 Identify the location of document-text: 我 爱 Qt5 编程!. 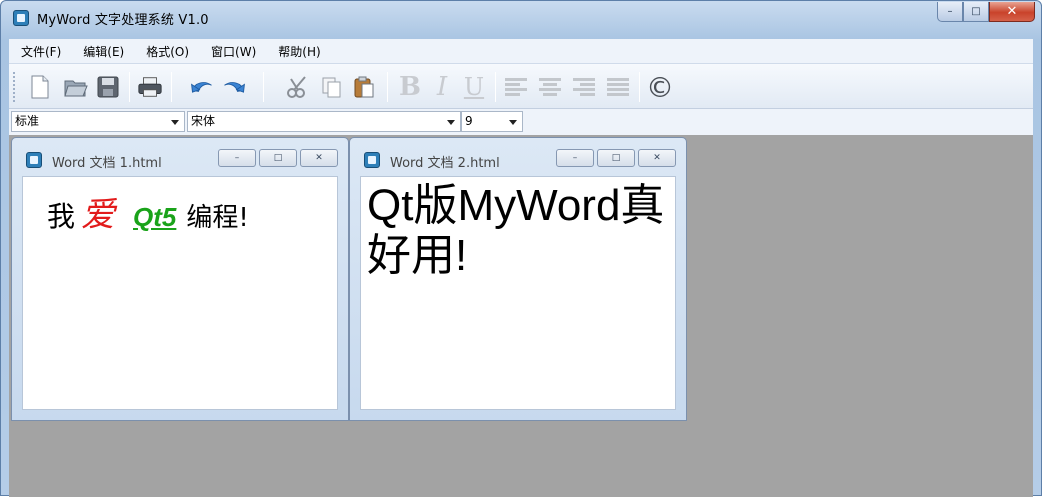
(148, 211).